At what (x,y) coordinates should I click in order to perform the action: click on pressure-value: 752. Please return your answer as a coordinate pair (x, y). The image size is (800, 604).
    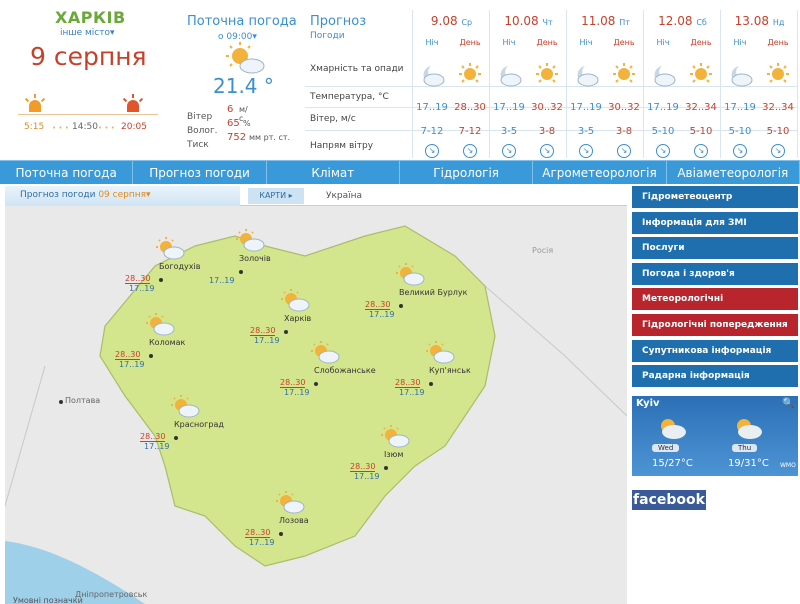
    Looking at the image, I should click on (237, 137).